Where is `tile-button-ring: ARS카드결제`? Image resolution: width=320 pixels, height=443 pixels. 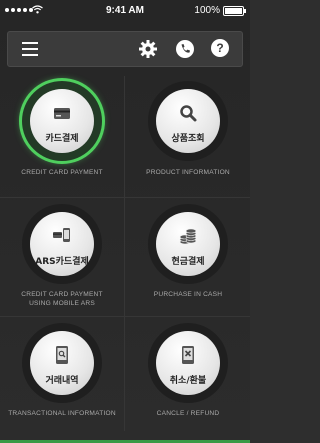 tile-button-ring: ARS카드결제 is located at coordinates (62, 244).